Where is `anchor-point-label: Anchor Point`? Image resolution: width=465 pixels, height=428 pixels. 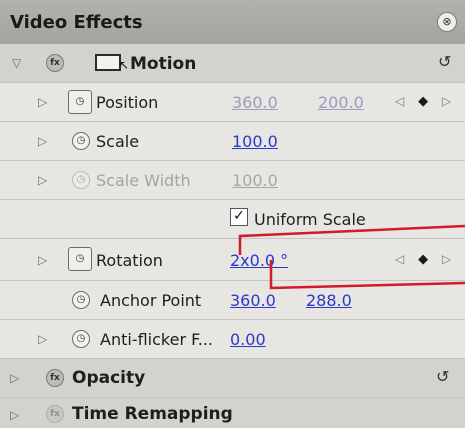
anchor-point-label: Anchor Point is located at coordinates (151, 300).